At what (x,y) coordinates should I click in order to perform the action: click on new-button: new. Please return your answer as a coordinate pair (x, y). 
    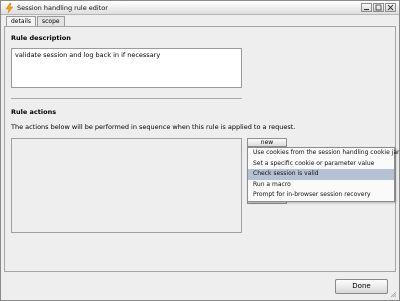
    Looking at the image, I should click on (267, 142).